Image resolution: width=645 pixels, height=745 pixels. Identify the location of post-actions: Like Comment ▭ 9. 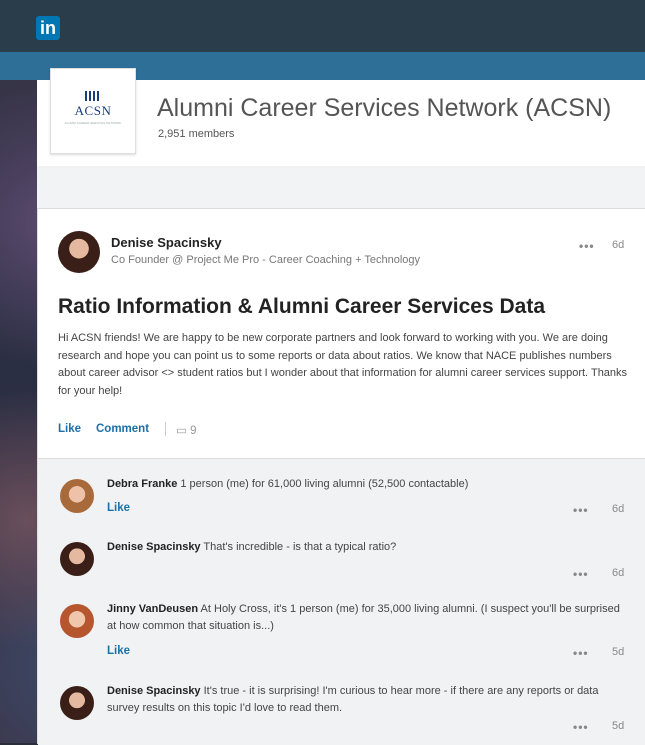
(127, 429).